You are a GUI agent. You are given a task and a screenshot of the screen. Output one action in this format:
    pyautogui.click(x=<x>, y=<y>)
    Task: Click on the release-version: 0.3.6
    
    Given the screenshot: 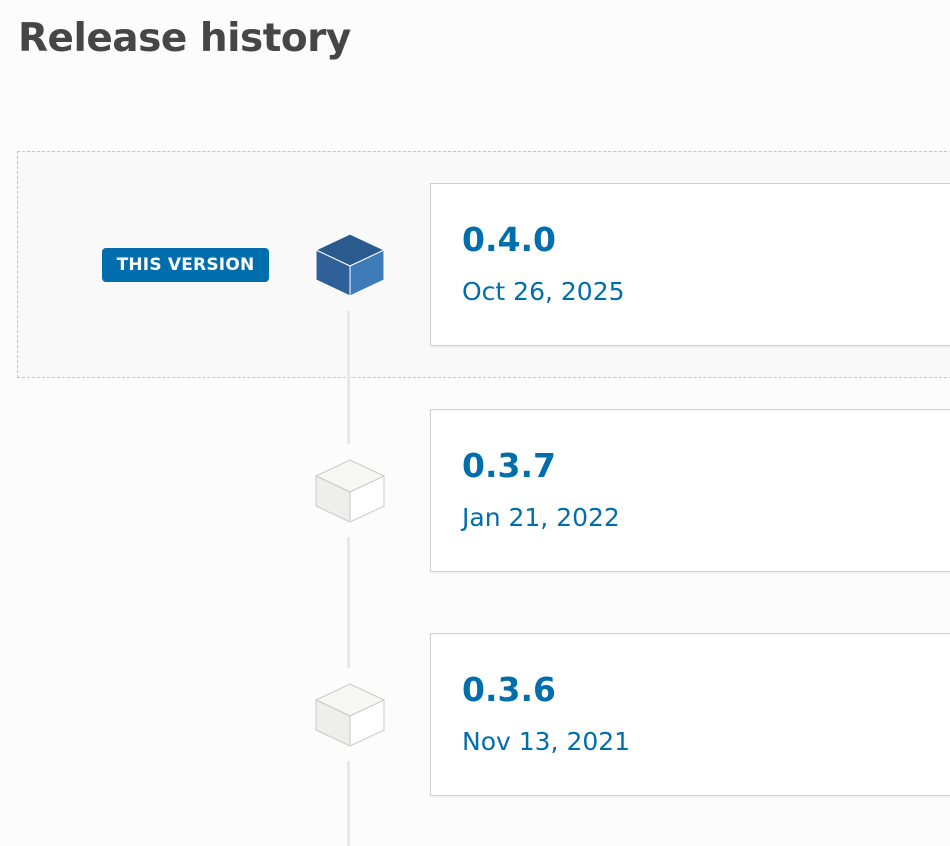 What is the action you would take?
    pyautogui.click(x=509, y=689)
    